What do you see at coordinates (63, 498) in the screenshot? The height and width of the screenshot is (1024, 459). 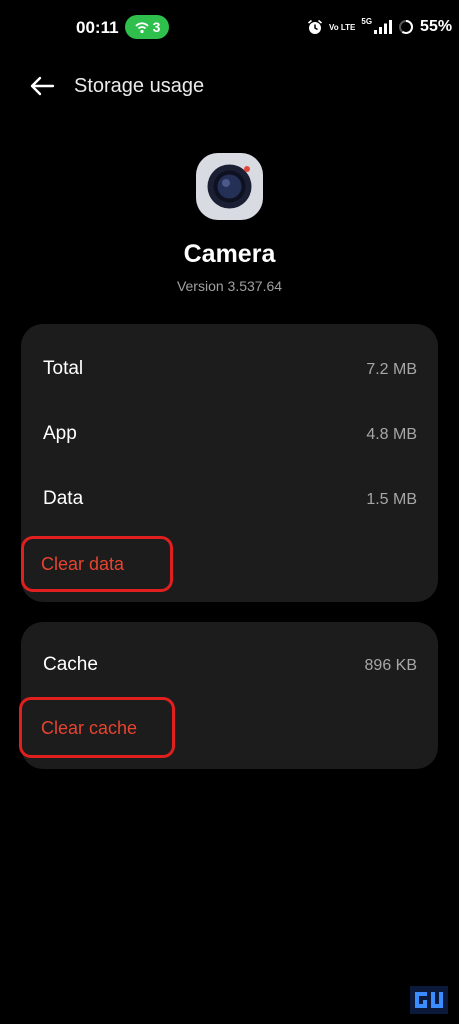 I see `storage-row-label: Data` at bounding box center [63, 498].